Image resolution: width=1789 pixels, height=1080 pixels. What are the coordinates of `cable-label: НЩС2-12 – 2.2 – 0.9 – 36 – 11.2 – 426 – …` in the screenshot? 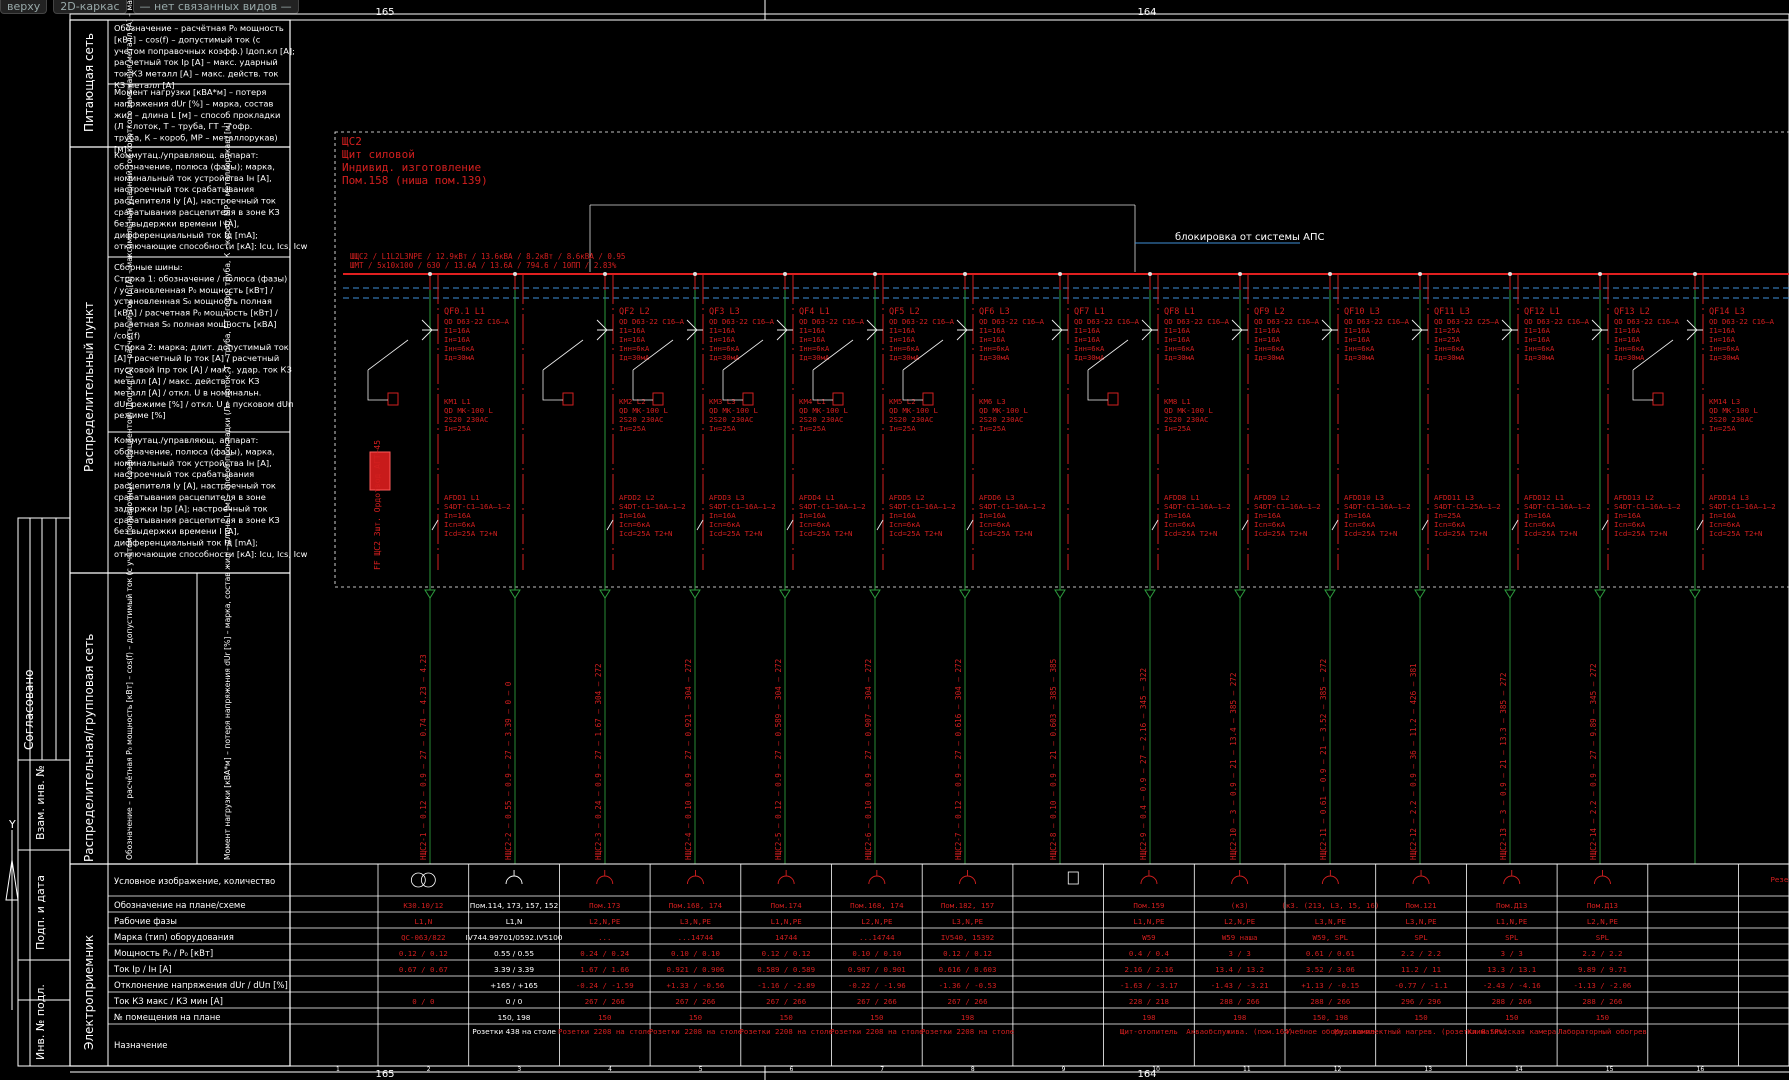 It's located at (1413, 761).